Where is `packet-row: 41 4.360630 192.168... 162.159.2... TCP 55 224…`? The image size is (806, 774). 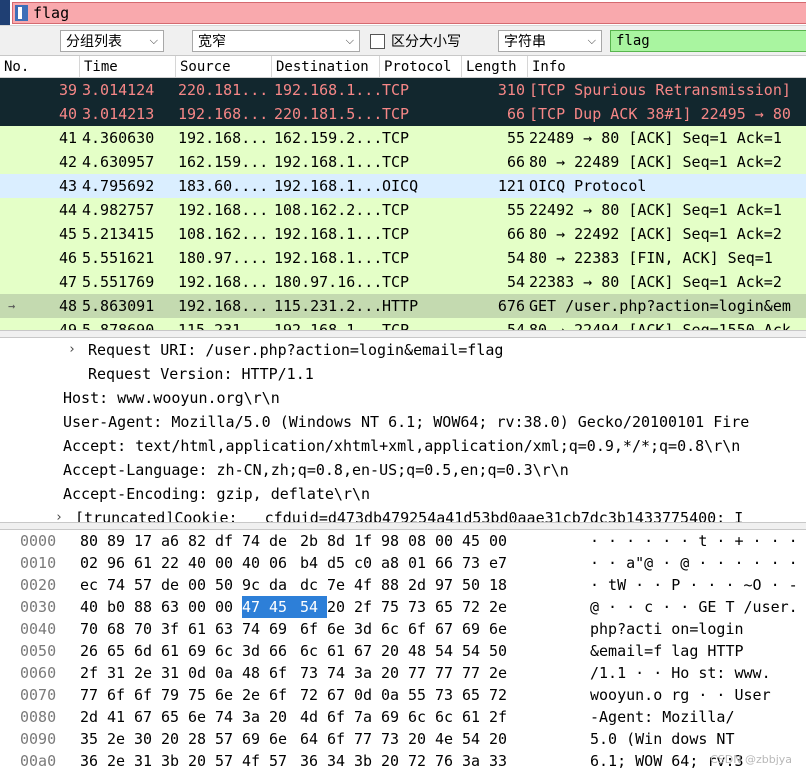
packet-row: 41 4.360630 192.168... 162.159.2... TCP 55 224… is located at coordinates (403, 138).